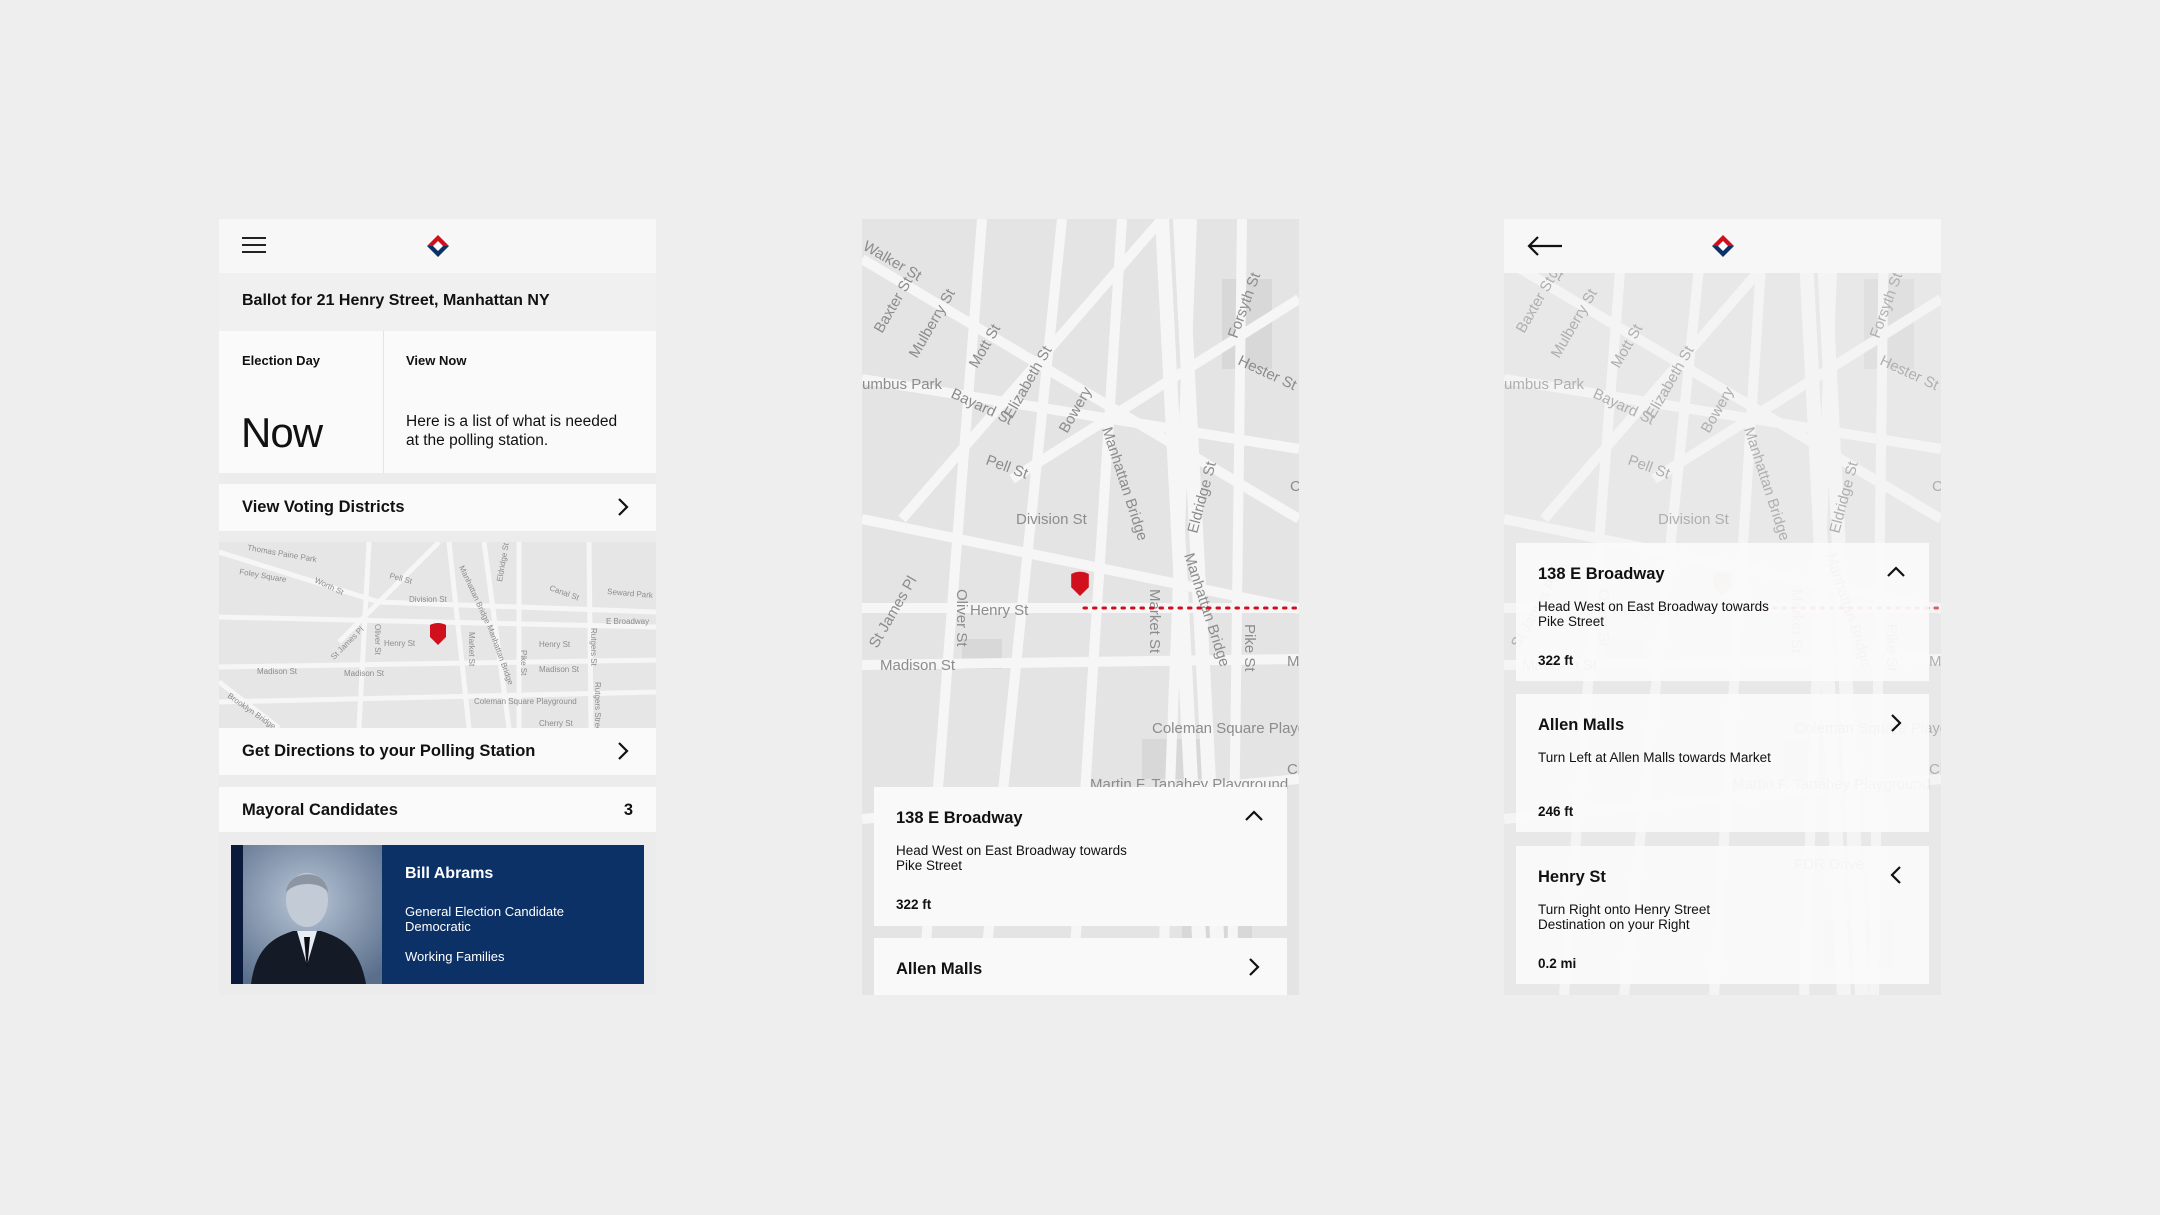 The height and width of the screenshot is (1215, 2160). I want to click on candidate-name: Bill Abrams, so click(449, 873).